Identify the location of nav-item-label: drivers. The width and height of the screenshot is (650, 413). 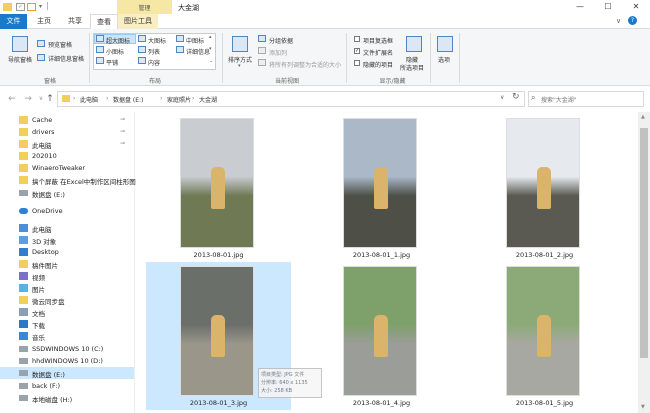
(43, 132).